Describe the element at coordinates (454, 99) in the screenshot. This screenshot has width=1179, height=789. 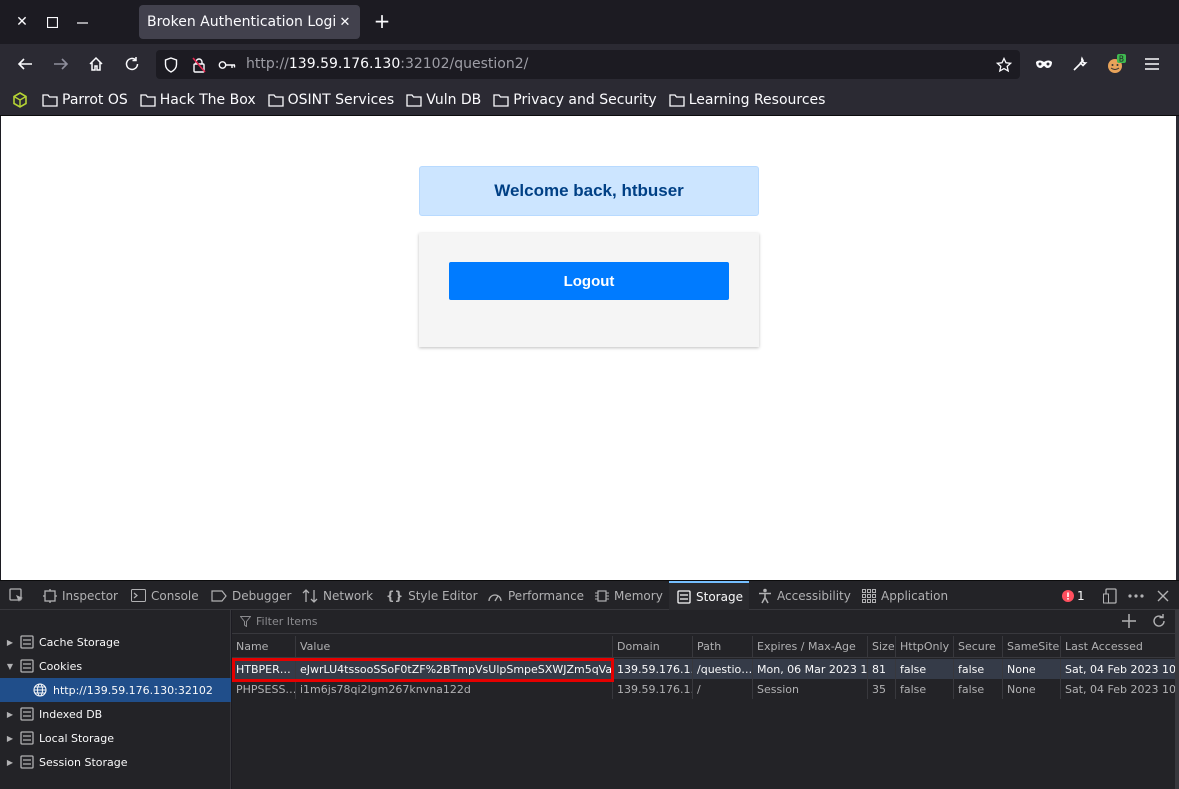
I see `bookmark-label: Vuln DB` at that location.